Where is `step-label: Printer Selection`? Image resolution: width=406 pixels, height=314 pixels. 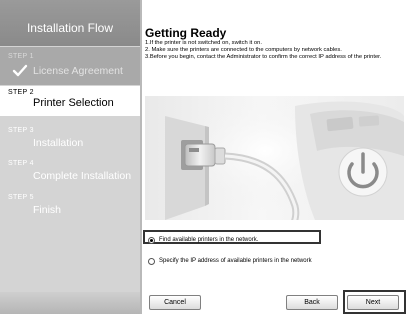
step-label: Printer Selection is located at coordinates (73, 103).